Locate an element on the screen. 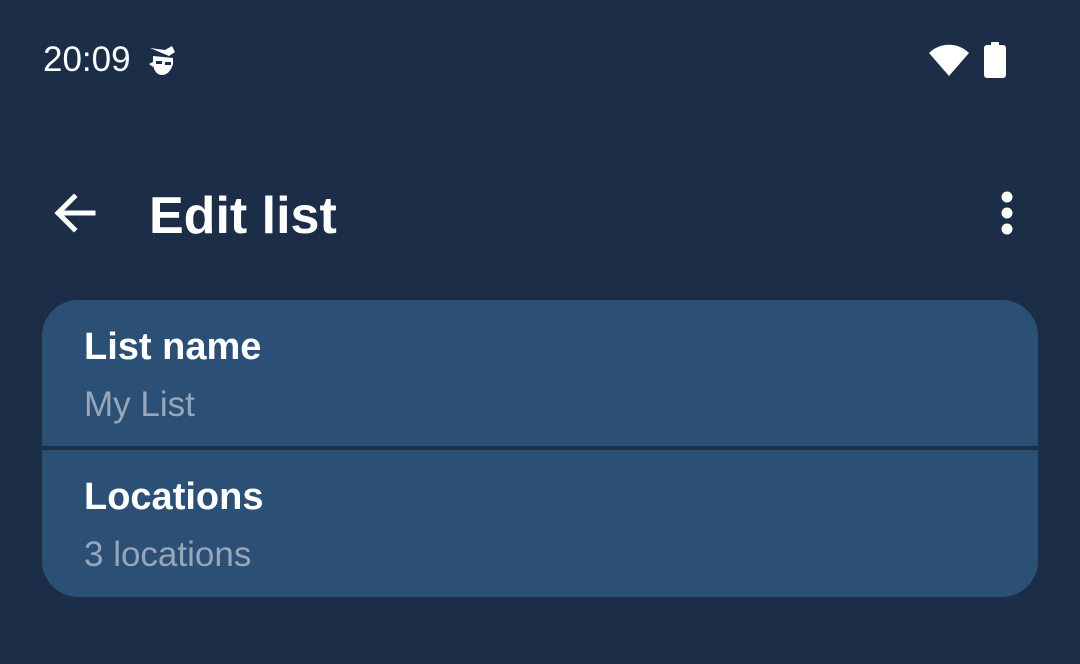  more-vert-icon is located at coordinates (1007, 215).